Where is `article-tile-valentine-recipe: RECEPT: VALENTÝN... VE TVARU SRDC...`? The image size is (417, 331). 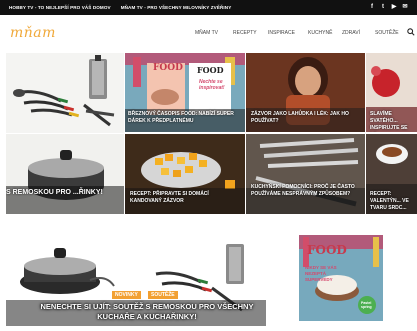 article-tile-valentine-recipe: RECEPT: VALENTÝN... VE TVARU SRDC... is located at coordinates (391, 174).